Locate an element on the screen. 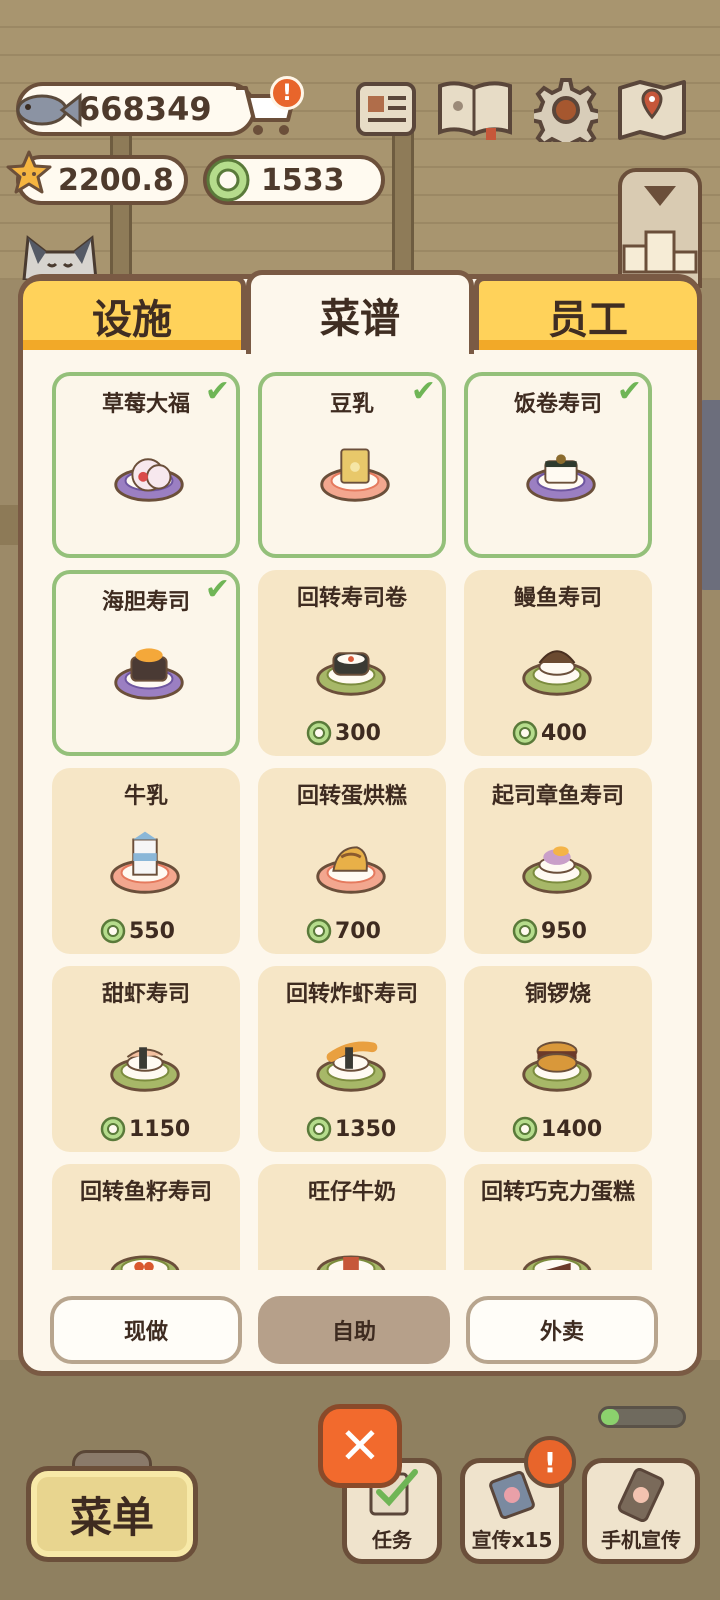 The height and width of the screenshot is (1600, 720). cheese-dish-icon is located at coordinates (557, 870).